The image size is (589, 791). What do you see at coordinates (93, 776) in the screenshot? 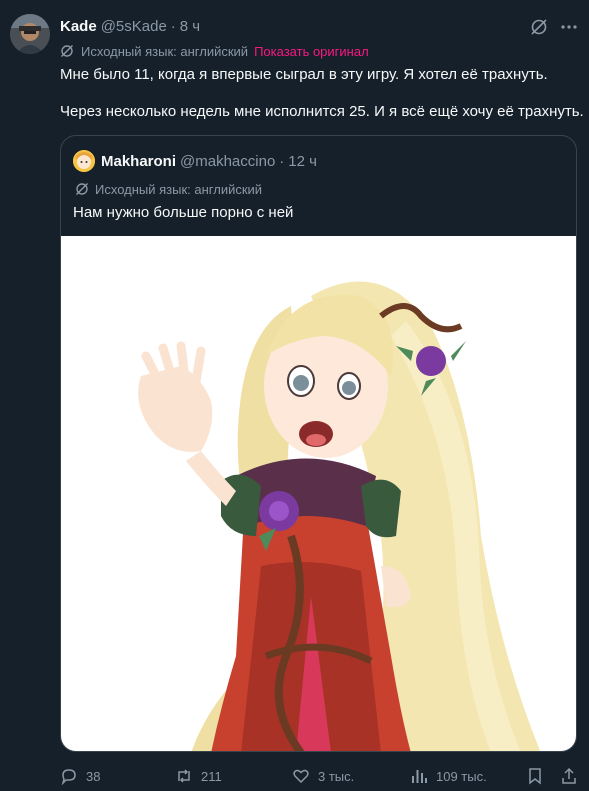
I see `reply-count: 38` at bounding box center [93, 776].